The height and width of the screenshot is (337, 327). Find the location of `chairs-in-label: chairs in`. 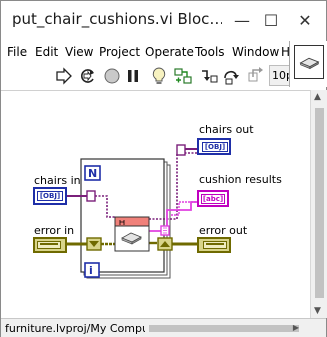

chairs-in-label: chairs in is located at coordinates (57, 180).